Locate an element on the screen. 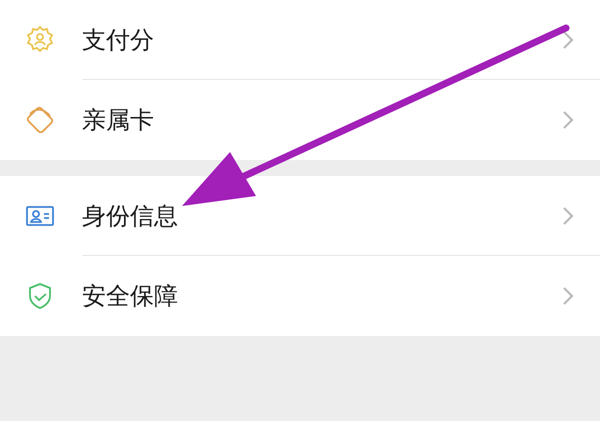 The width and height of the screenshot is (600, 421). card-icon is located at coordinates (40, 120).